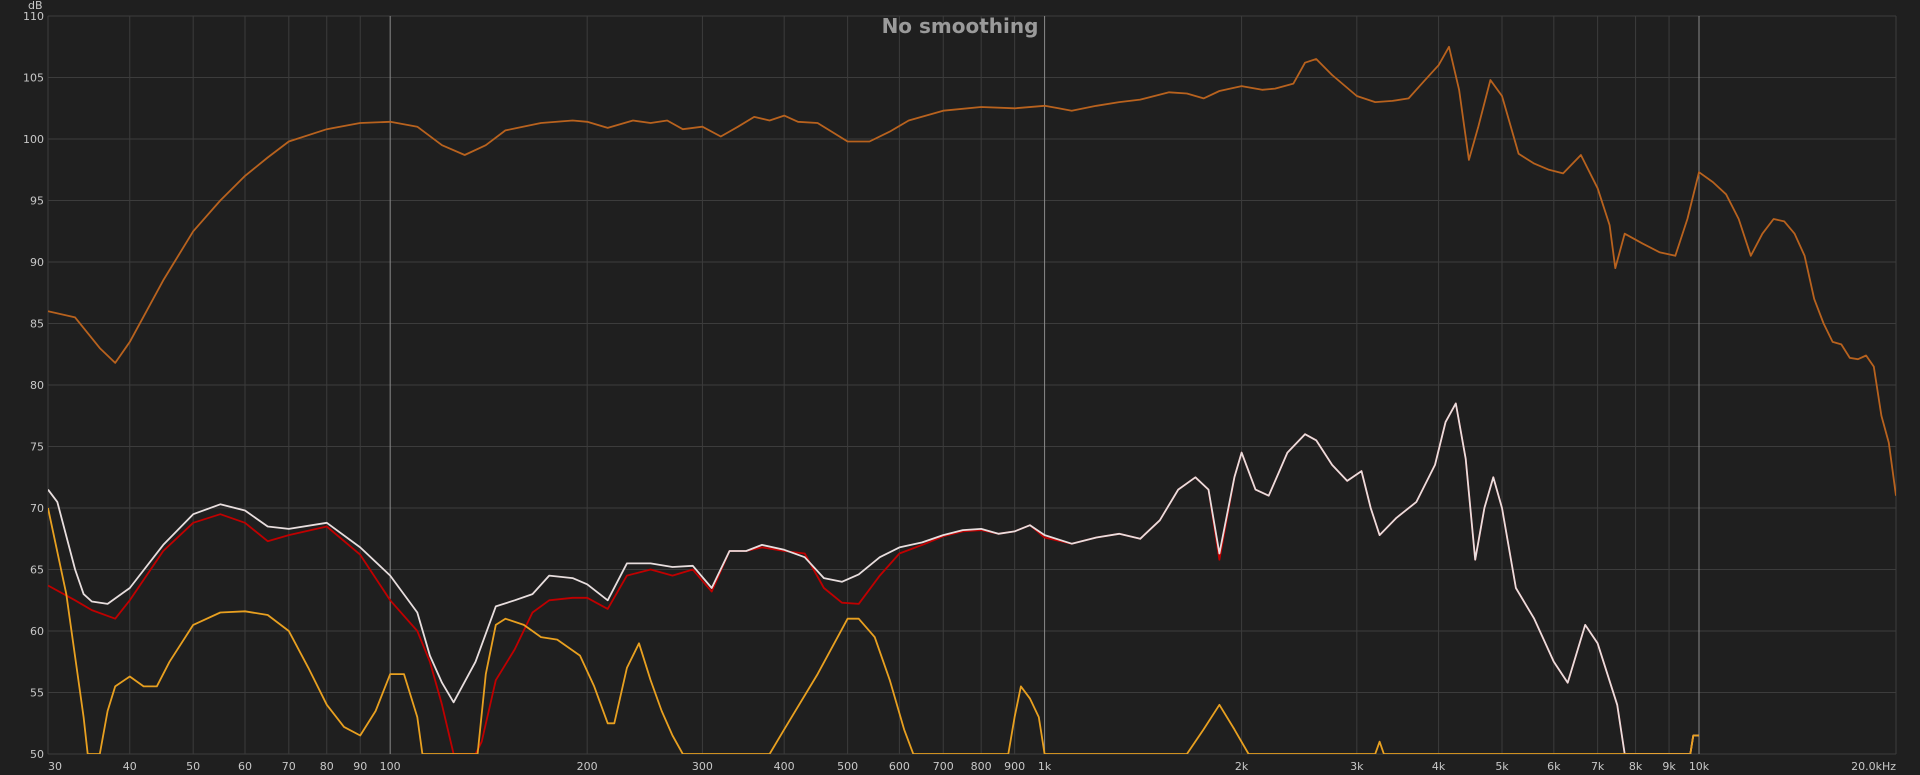 This screenshot has width=1920, height=775. What do you see at coordinates (1502, 766) in the screenshot?
I see `x-tick-label: 5k` at bounding box center [1502, 766].